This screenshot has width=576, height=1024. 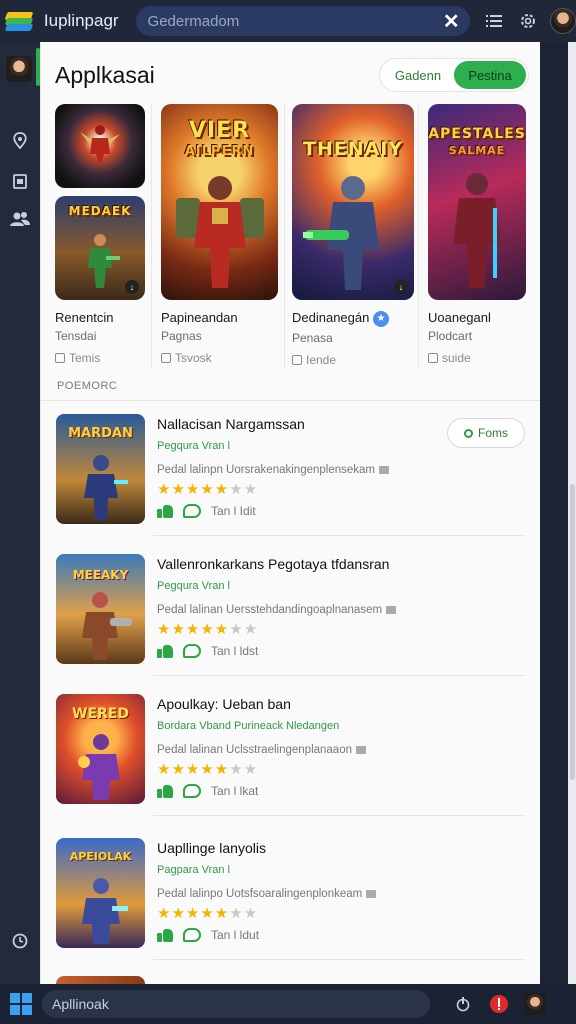 I want to click on list-developer: Bordara Vband Purineack Nledangen, so click(x=248, y=726).